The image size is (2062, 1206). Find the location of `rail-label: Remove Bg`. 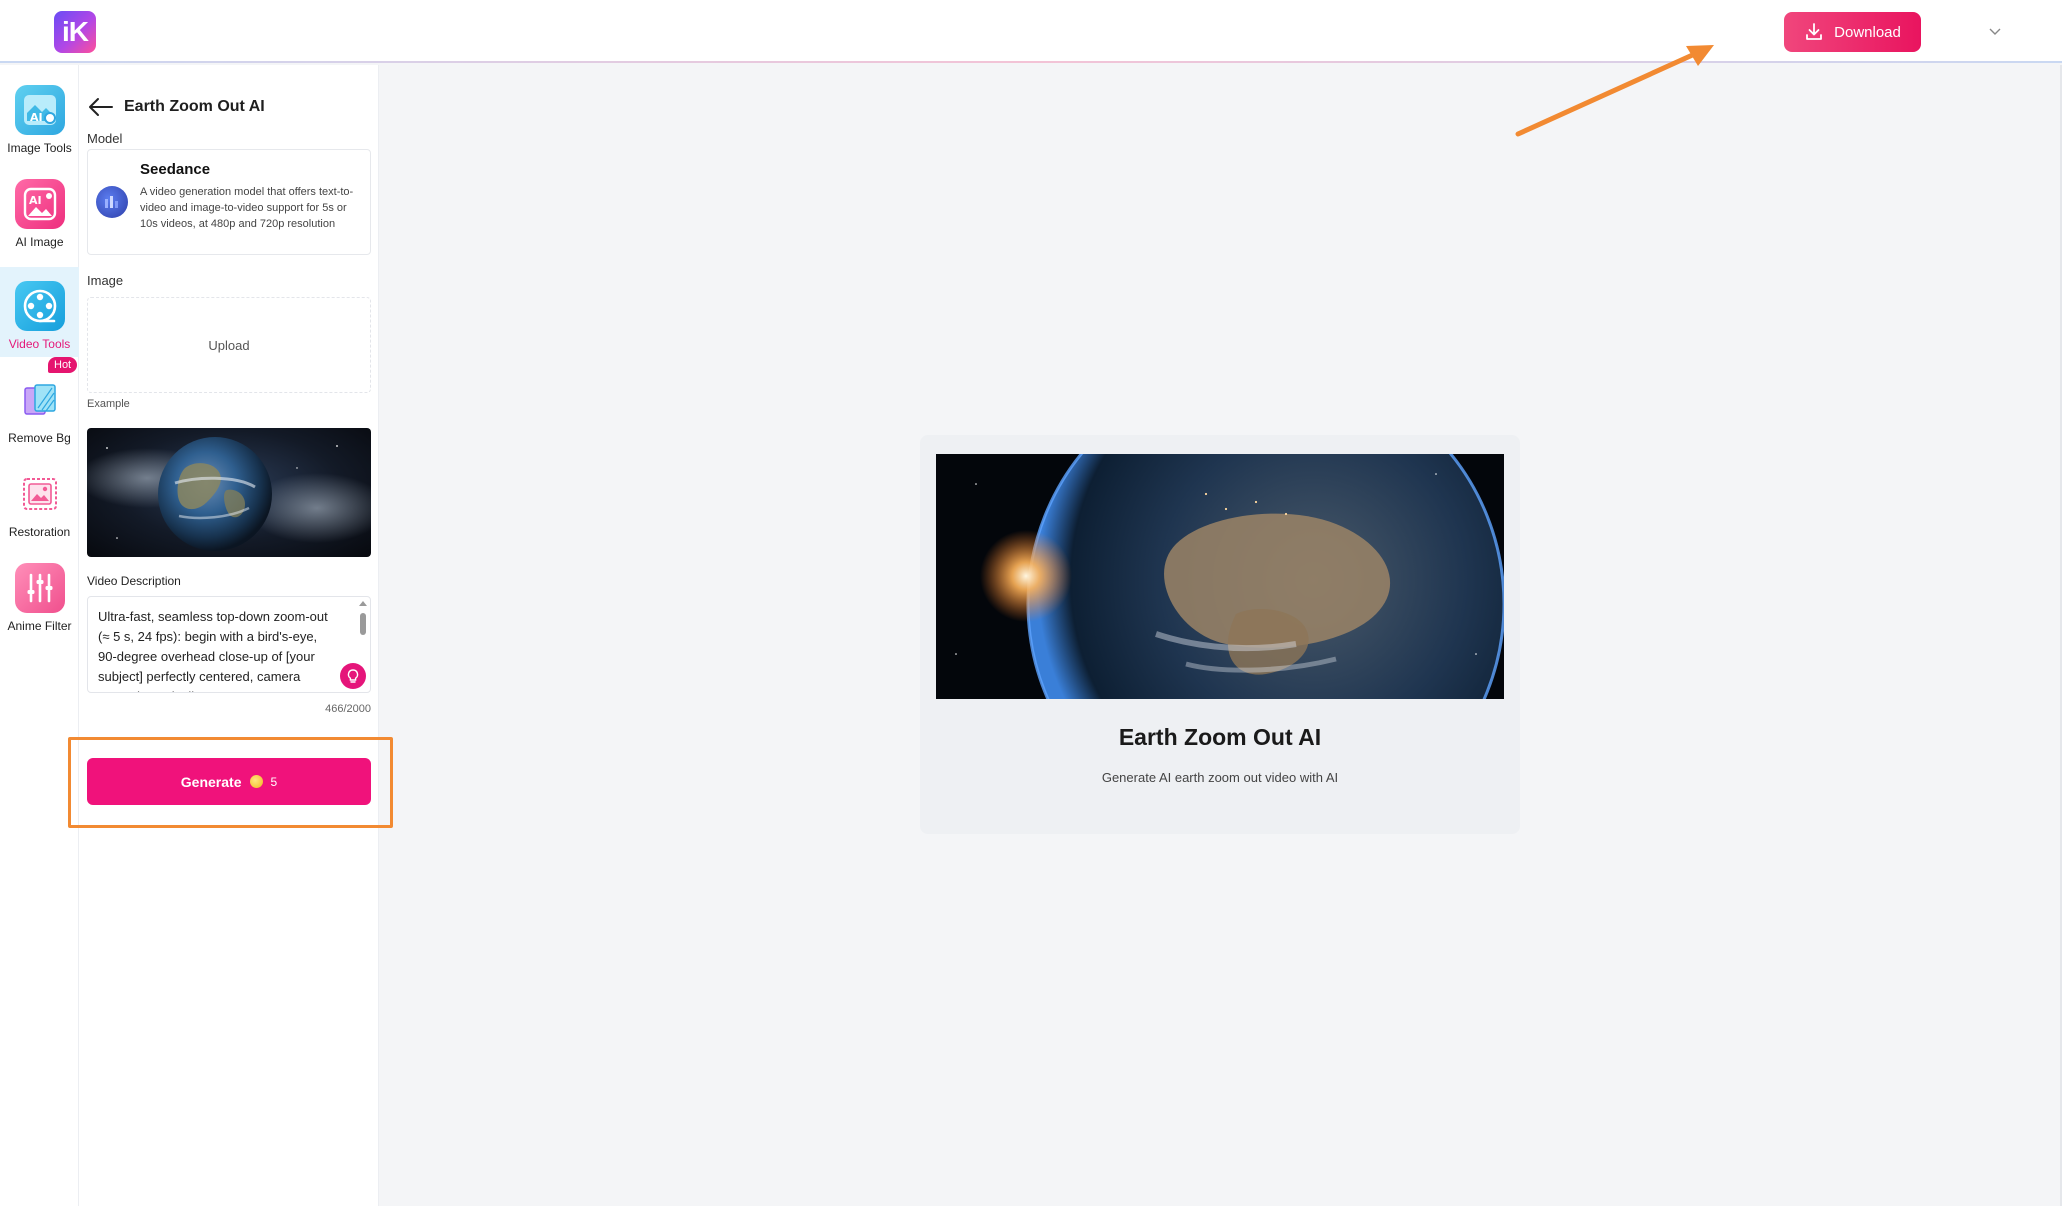

rail-label: Remove Bg is located at coordinates (39, 438).